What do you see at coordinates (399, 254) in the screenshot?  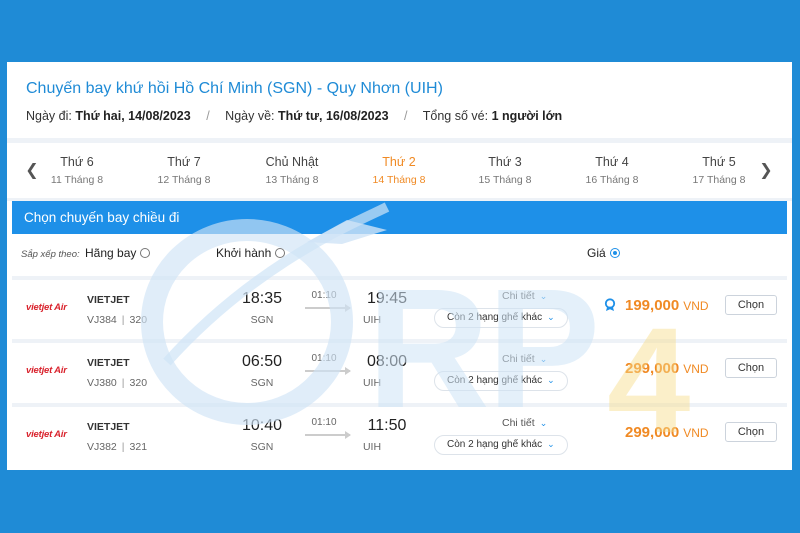 I see `sort-bar: Sắp xếp theo: Hãng bay Khởi hành Giá` at bounding box center [399, 254].